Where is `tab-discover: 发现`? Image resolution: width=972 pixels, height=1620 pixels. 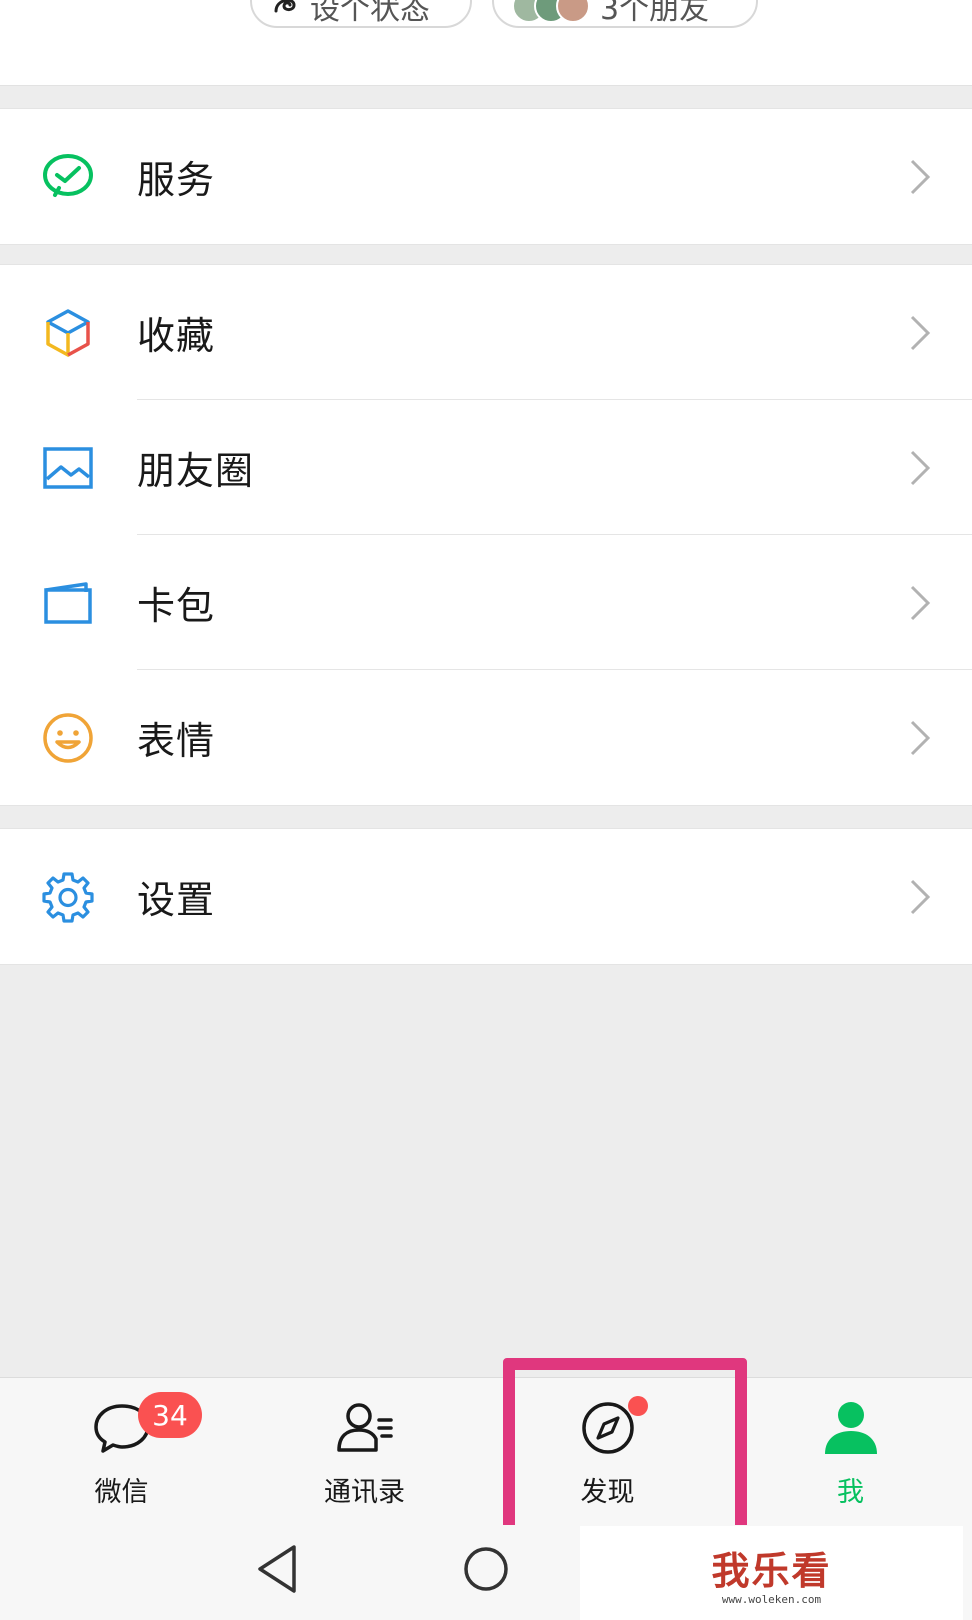 tab-discover: 发现 is located at coordinates (607, 1452).